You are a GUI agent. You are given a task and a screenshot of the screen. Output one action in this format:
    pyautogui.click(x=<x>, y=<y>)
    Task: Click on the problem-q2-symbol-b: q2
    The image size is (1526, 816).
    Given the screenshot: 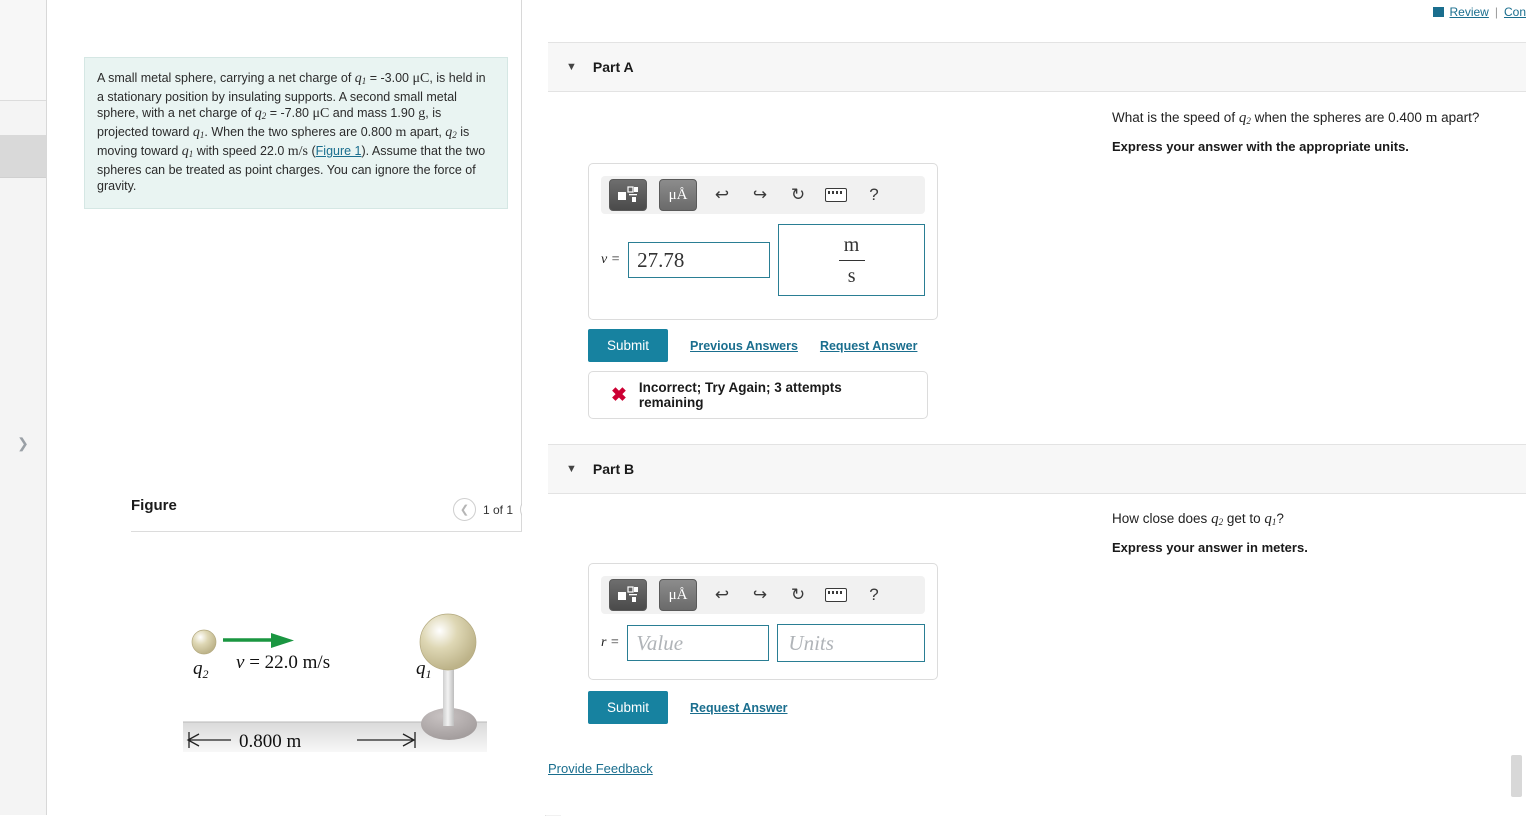 What is the action you would take?
    pyautogui.click(x=451, y=132)
    